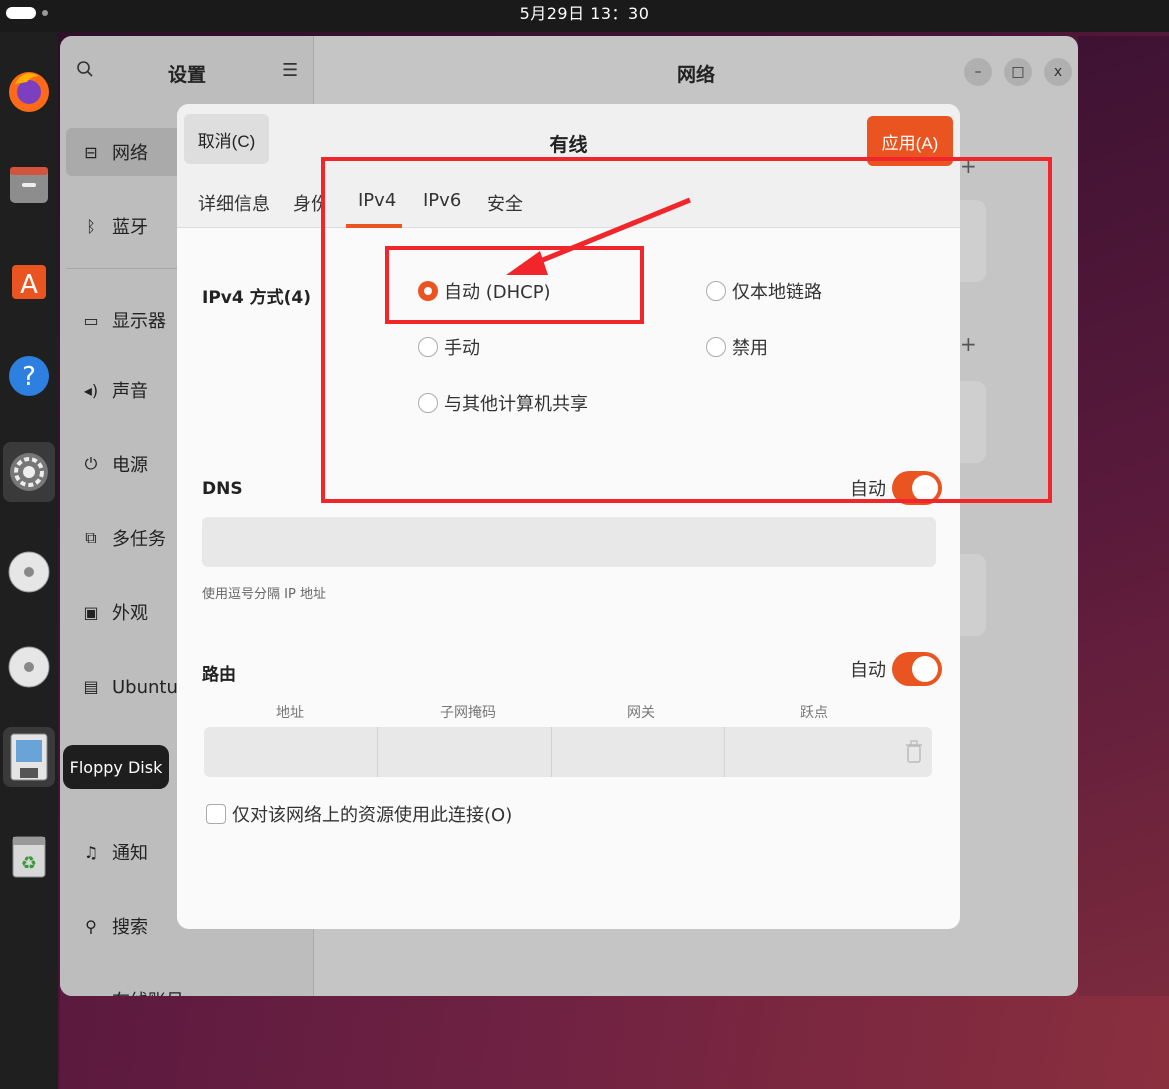  Describe the element at coordinates (917, 488) in the screenshot. I see `dns-auto-toggle` at that location.